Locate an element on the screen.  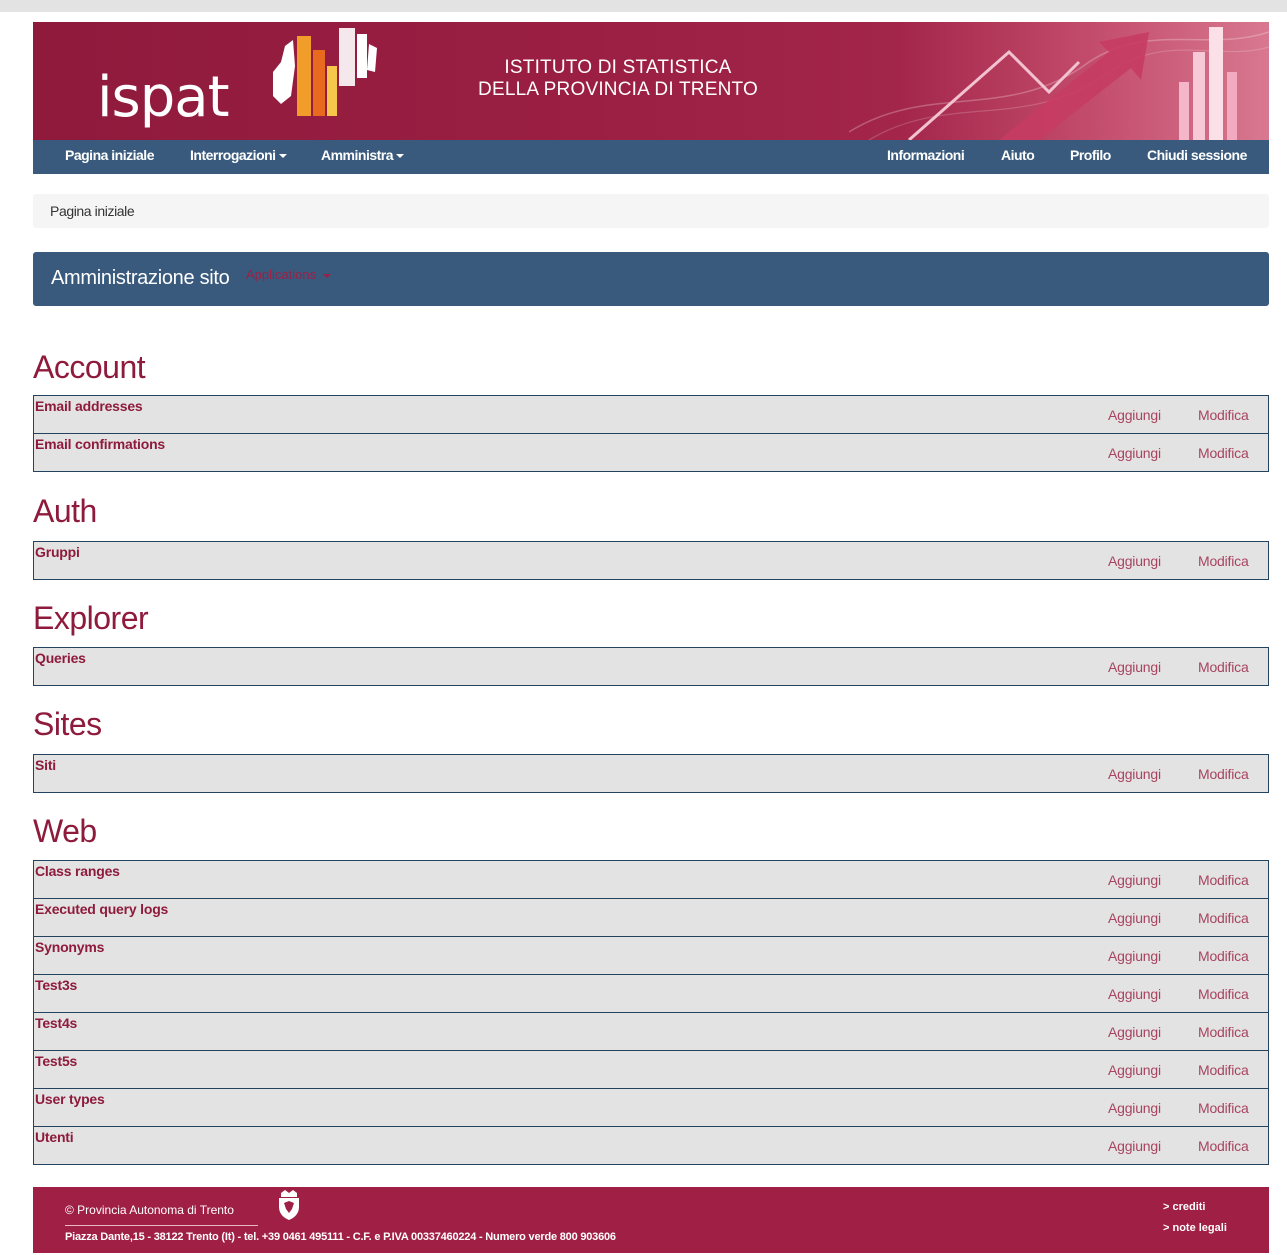
model-name-link: User types is located at coordinates (70, 1099).